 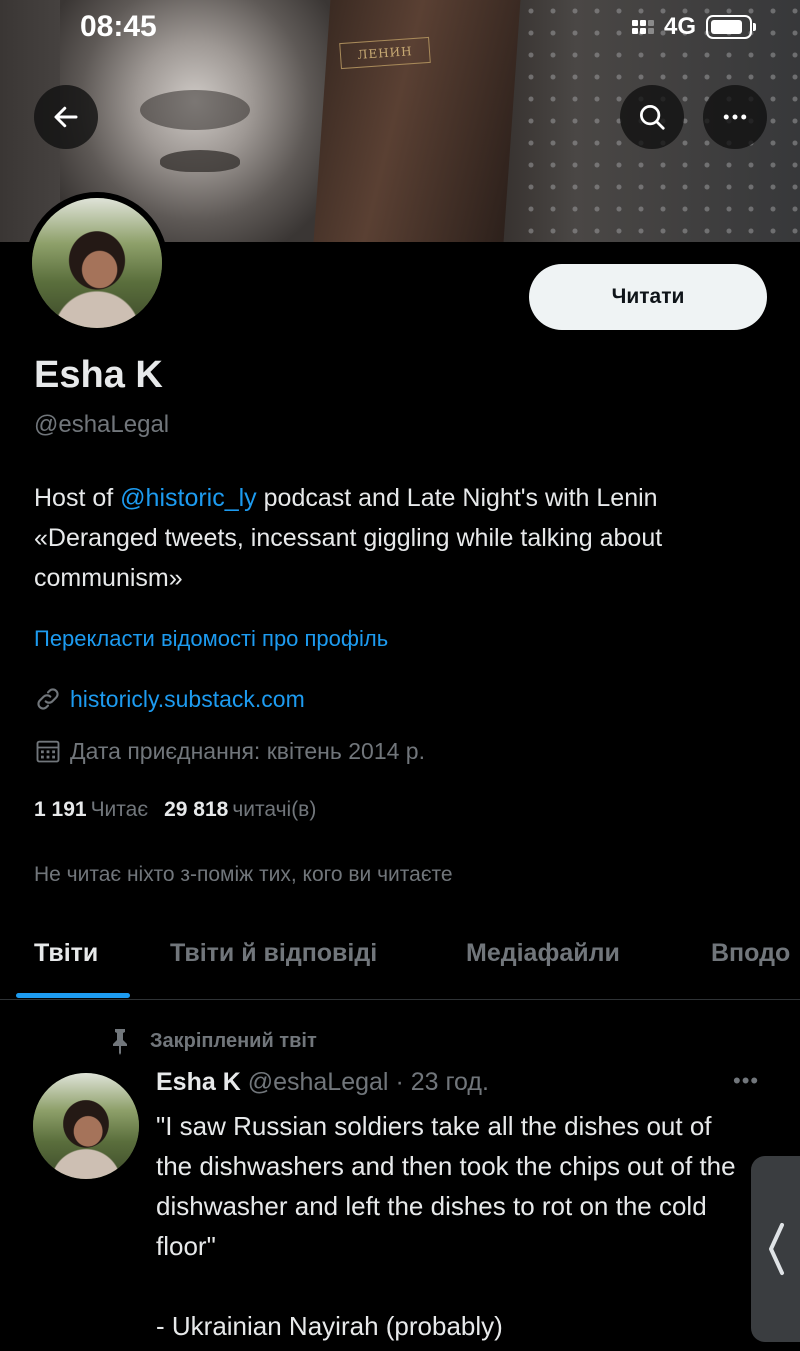 I want to click on pin-icon, so click(x=120, y=1042).